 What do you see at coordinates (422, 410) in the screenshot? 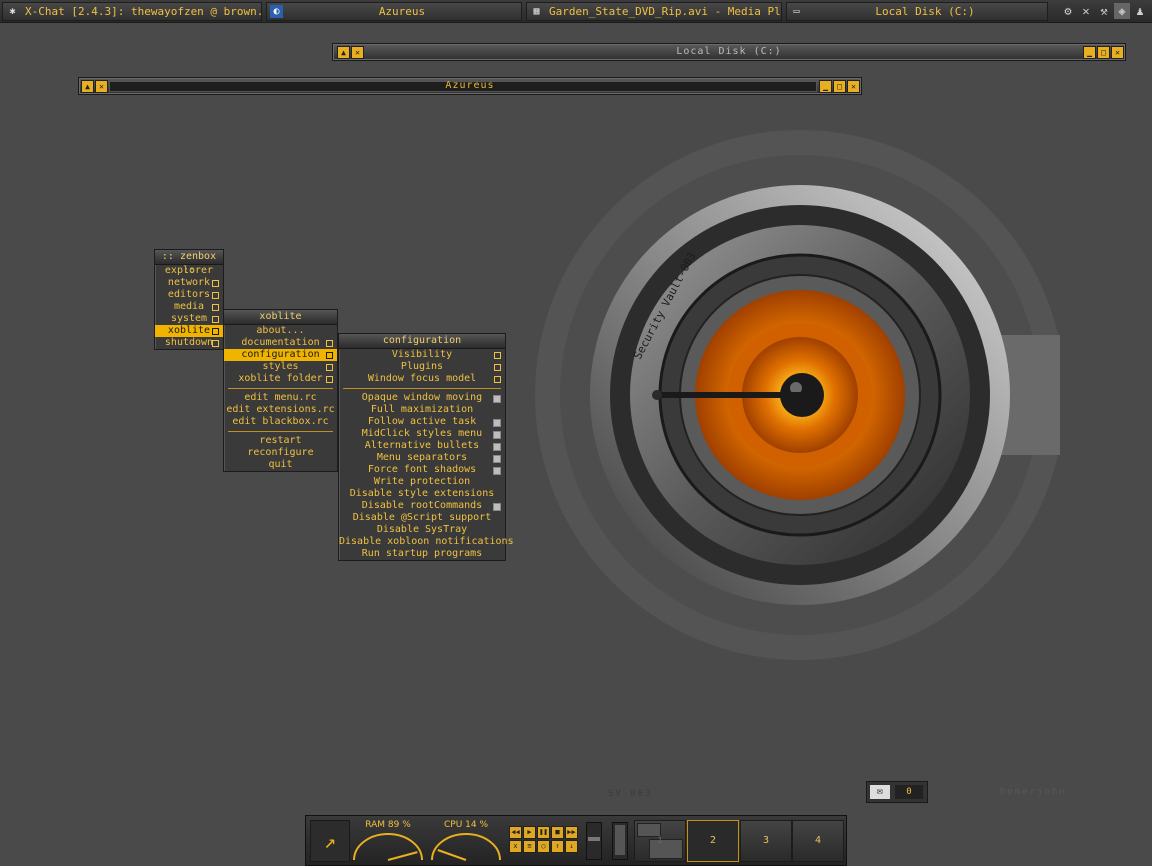
I see `option-full-maximization: Full maximization` at bounding box center [422, 410].